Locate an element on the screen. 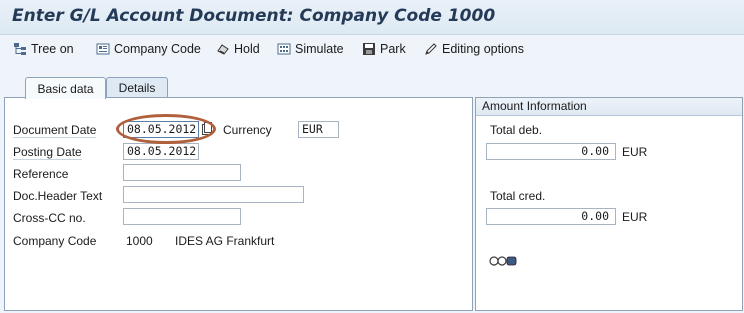 The width and height of the screenshot is (744, 313). tree-icon is located at coordinates (20, 49).